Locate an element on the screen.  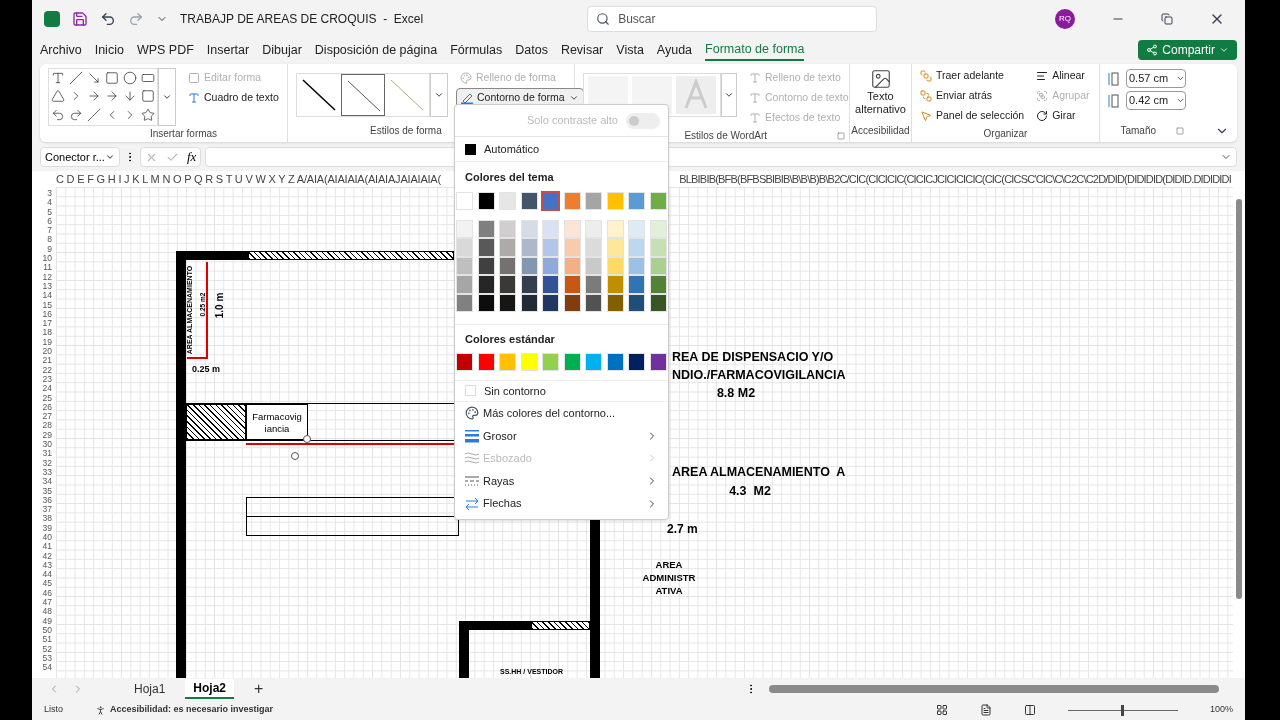
star-icon is located at coordinates (148, 114).